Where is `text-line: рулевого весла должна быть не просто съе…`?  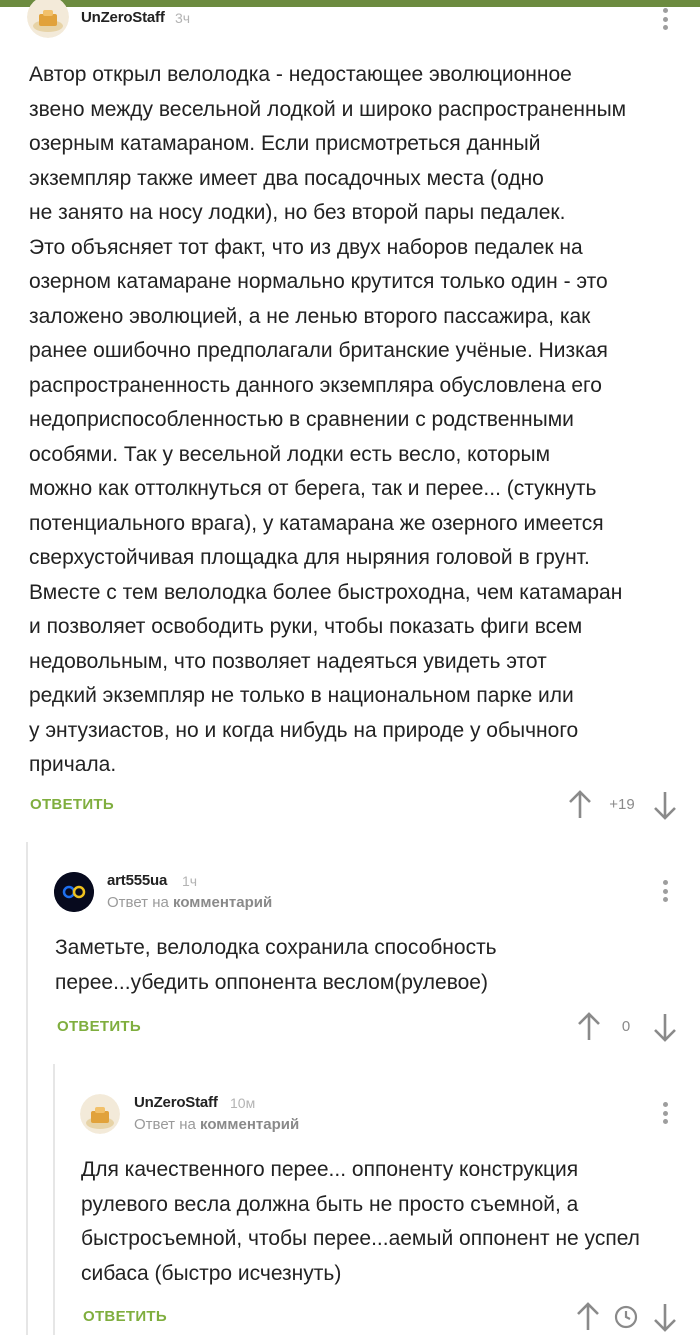 text-line: рулевого весла должна быть не просто съе… is located at coordinates (330, 1204).